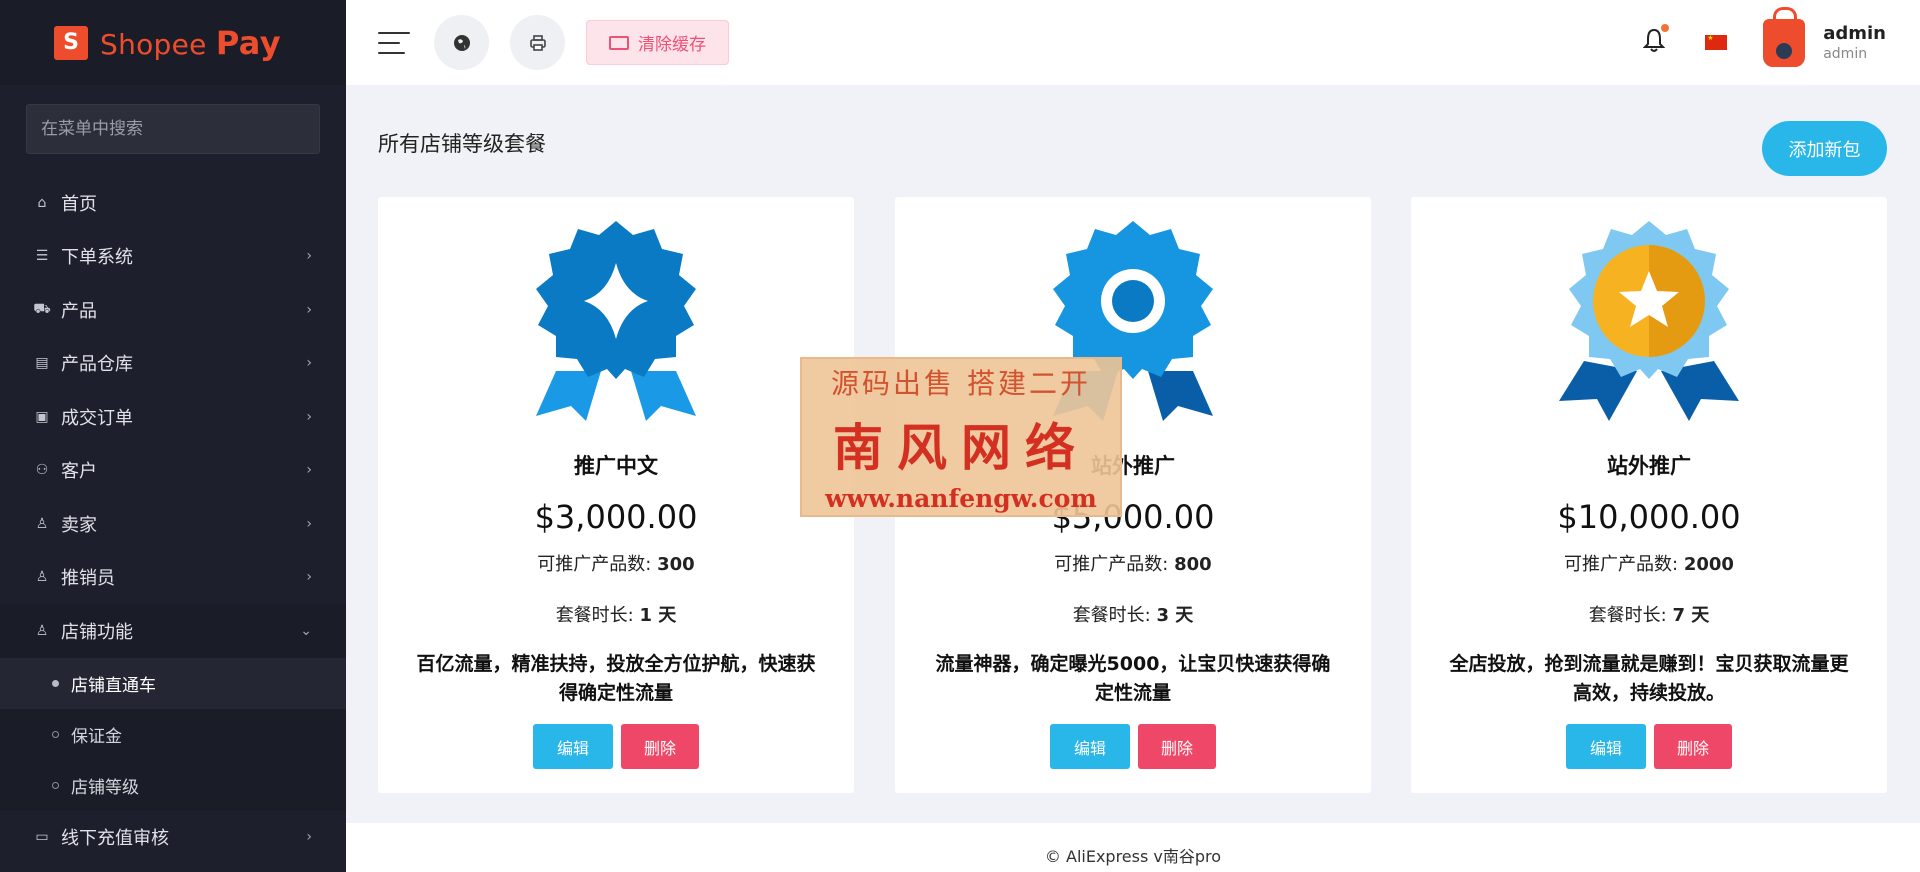 The height and width of the screenshot is (872, 1920). Describe the element at coordinates (616, 678) in the screenshot. I see `card-description: 百亿流量，精准扶持，投放全方位护航，快速获得确定性流量` at that location.